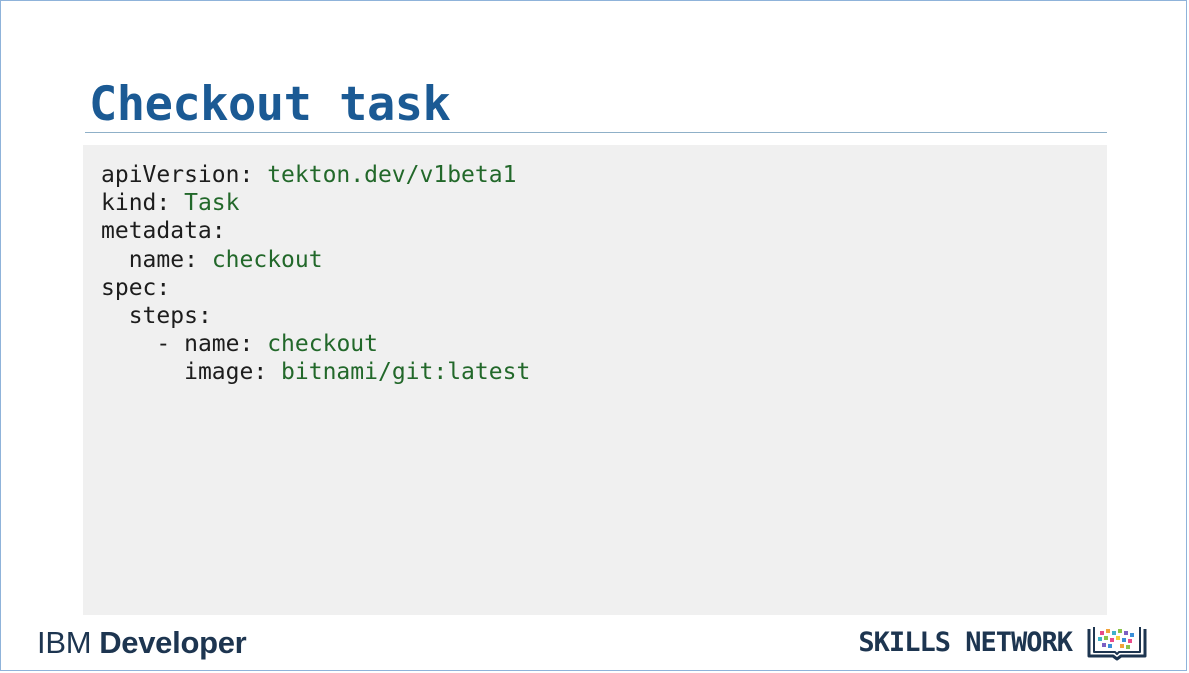 The height and width of the screenshot is (673, 1189). Describe the element at coordinates (965, 642) in the screenshot. I see `skills-network-wordmark: SKILLS NETWORK` at that location.